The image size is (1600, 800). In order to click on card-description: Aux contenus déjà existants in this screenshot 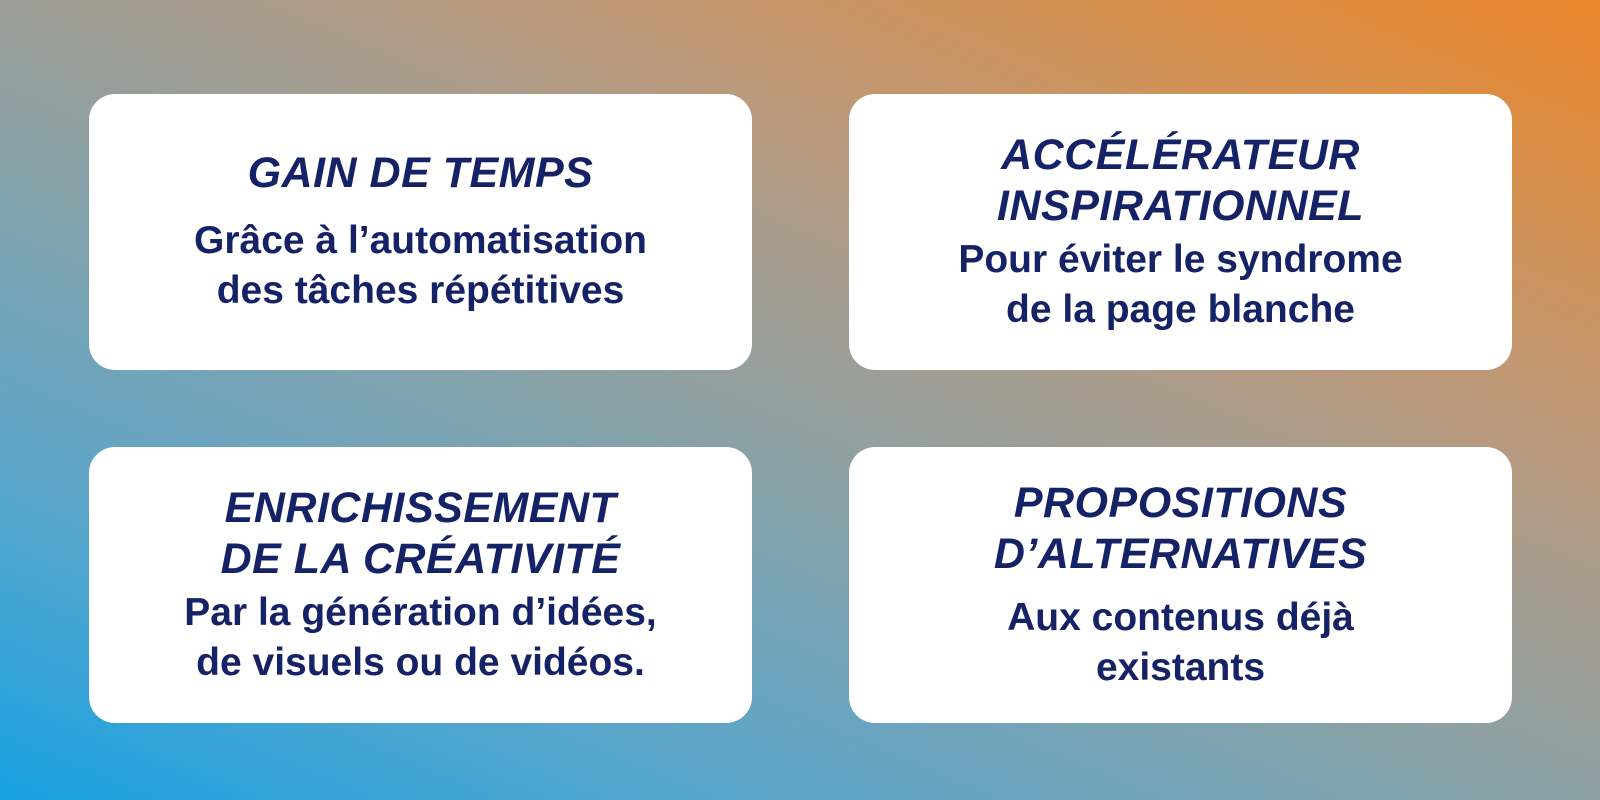, I will do `click(1180, 643)`.